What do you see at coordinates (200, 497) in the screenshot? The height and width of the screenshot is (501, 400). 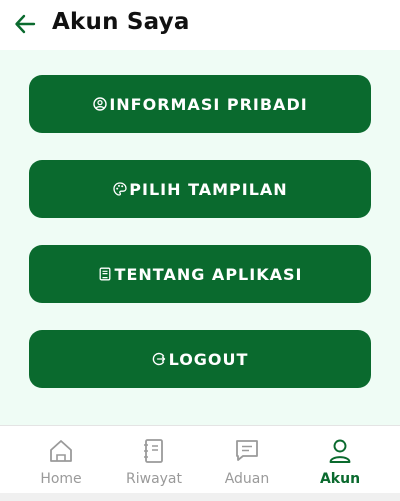 I see `system-gesture-bar` at bounding box center [200, 497].